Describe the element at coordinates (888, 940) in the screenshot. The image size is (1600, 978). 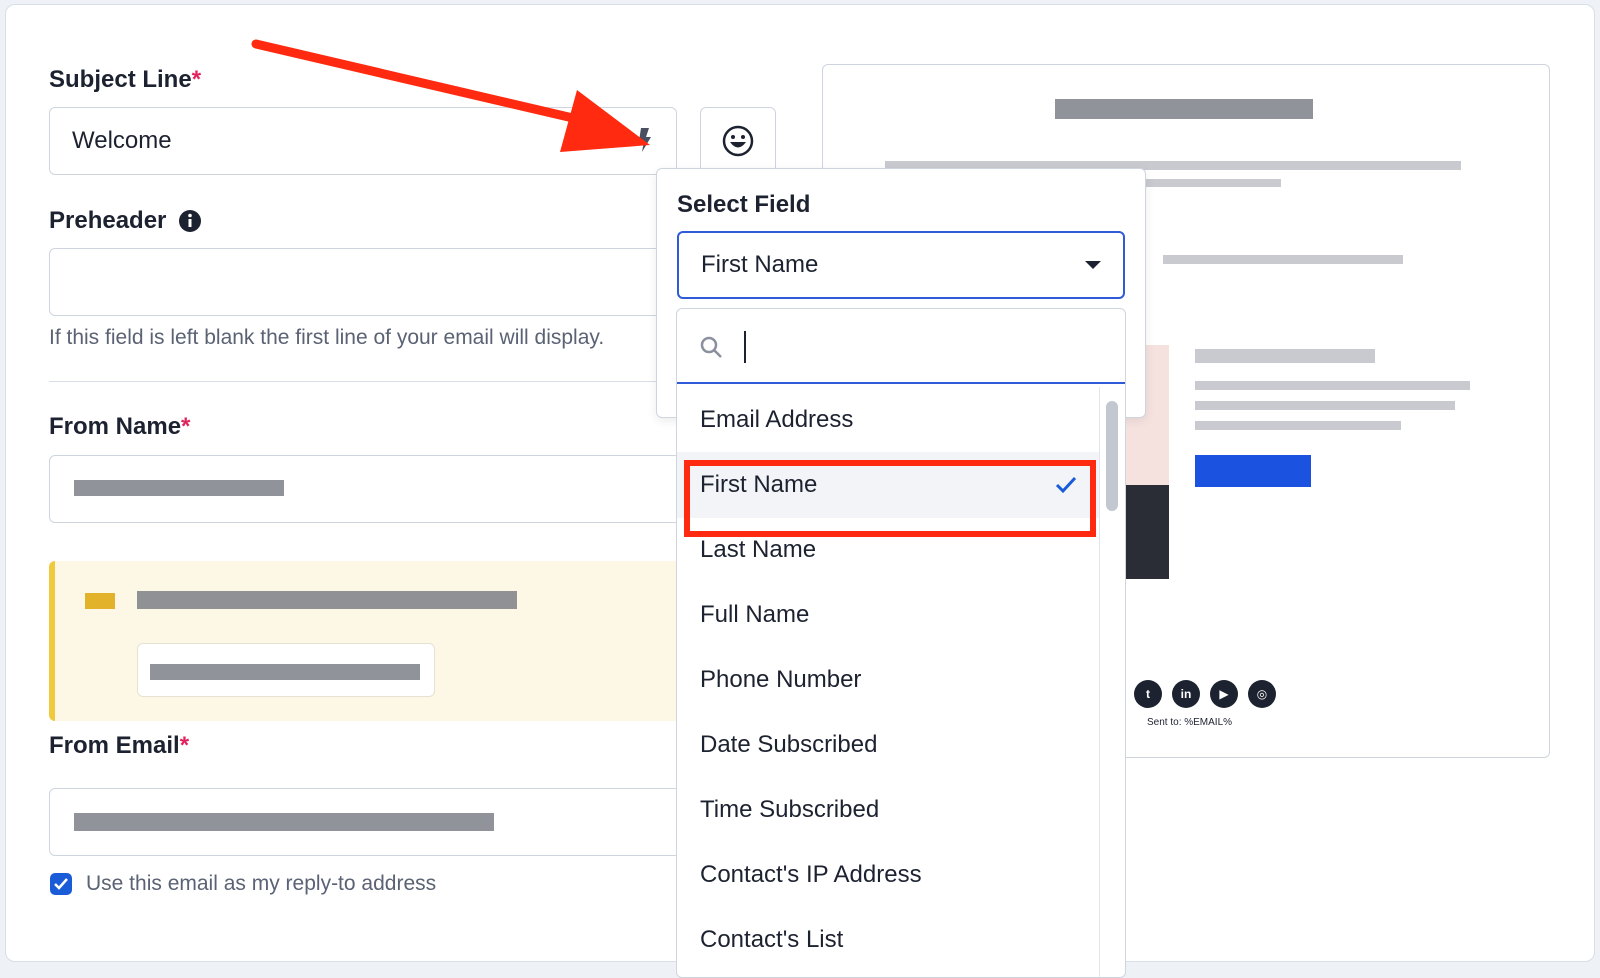
I see `option-contact-list: Contact's List` at that location.